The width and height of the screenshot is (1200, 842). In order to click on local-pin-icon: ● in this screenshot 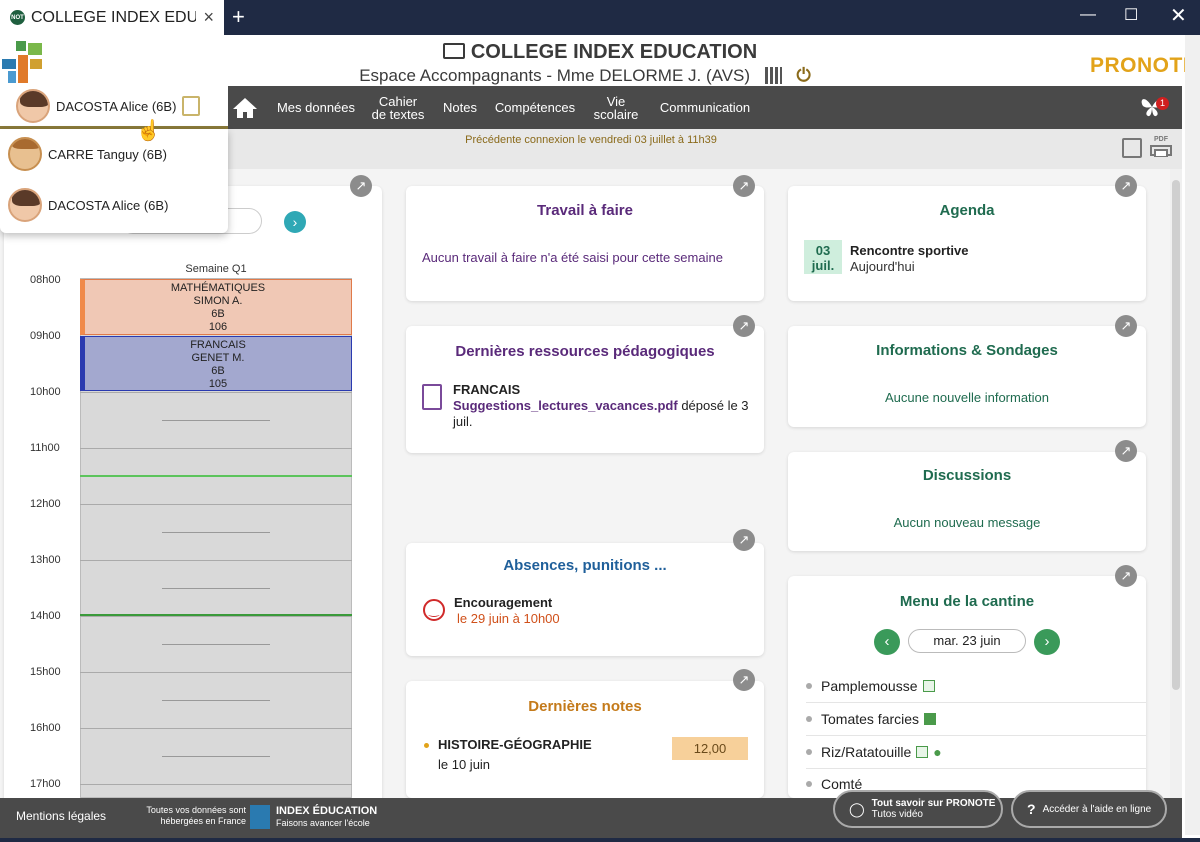, I will do `click(937, 752)`.